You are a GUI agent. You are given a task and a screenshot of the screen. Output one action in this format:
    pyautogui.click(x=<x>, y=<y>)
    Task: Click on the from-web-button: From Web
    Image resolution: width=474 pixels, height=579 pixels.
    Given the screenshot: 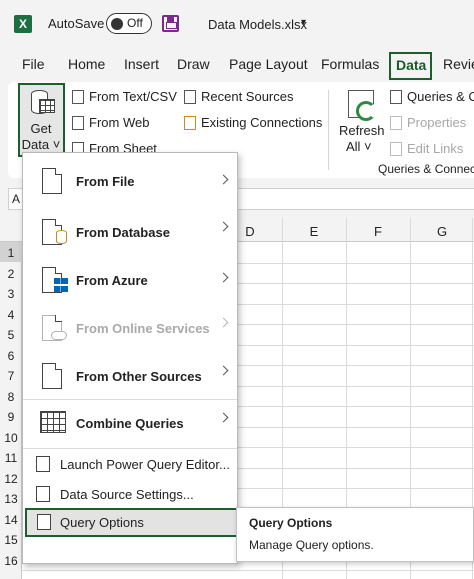 What is the action you would take?
    pyautogui.click(x=119, y=122)
    